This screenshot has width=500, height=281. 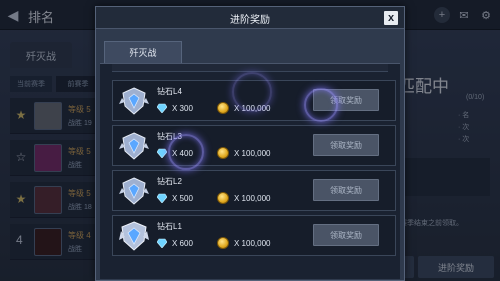 What do you see at coordinates (182, 108) in the screenshot?
I see `diamond-count: X 300` at bounding box center [182, 108].